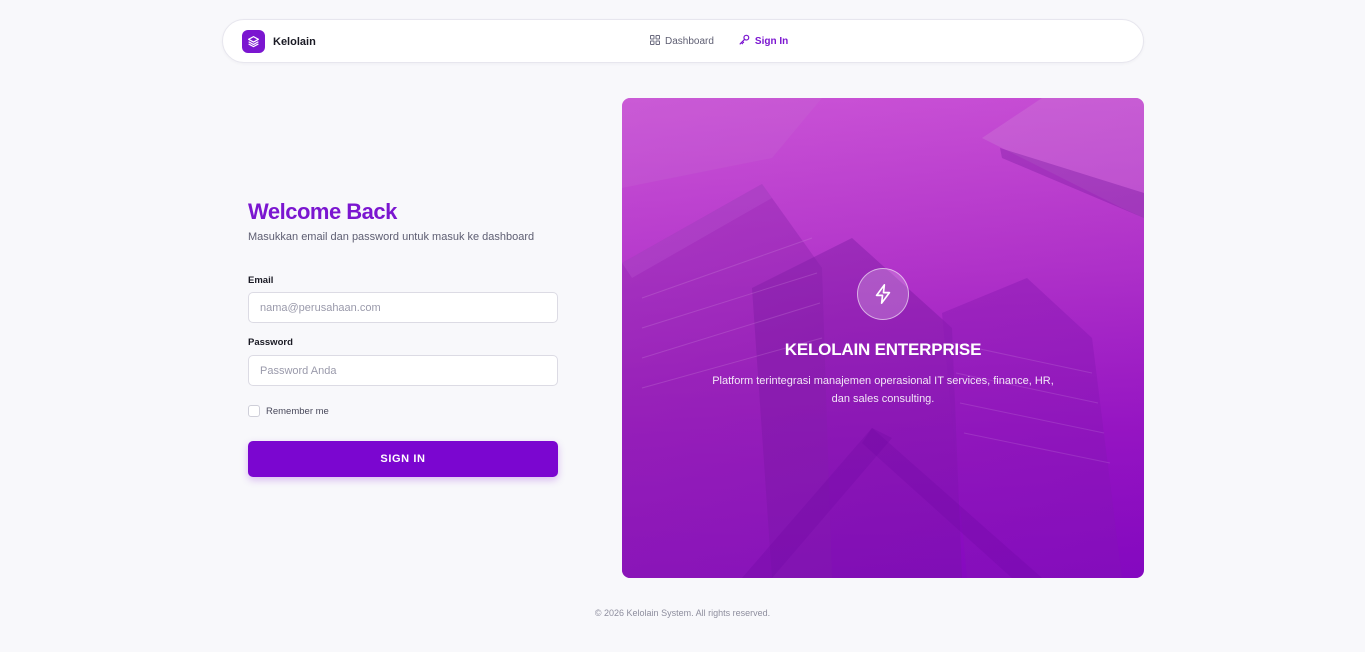 This screenshot has width=1365, height=652. I want to click on sign-in-button: SIGN IN, so click(403, 459).